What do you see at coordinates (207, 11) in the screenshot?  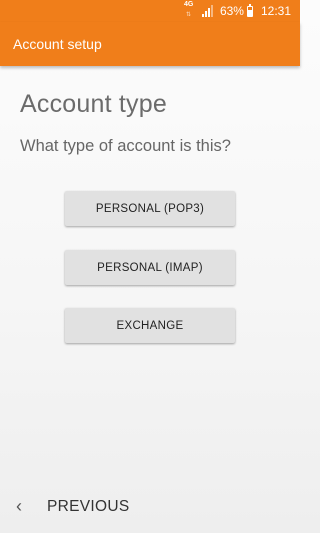 I see `signal-strength-icon` at bounding box center [207, 11].